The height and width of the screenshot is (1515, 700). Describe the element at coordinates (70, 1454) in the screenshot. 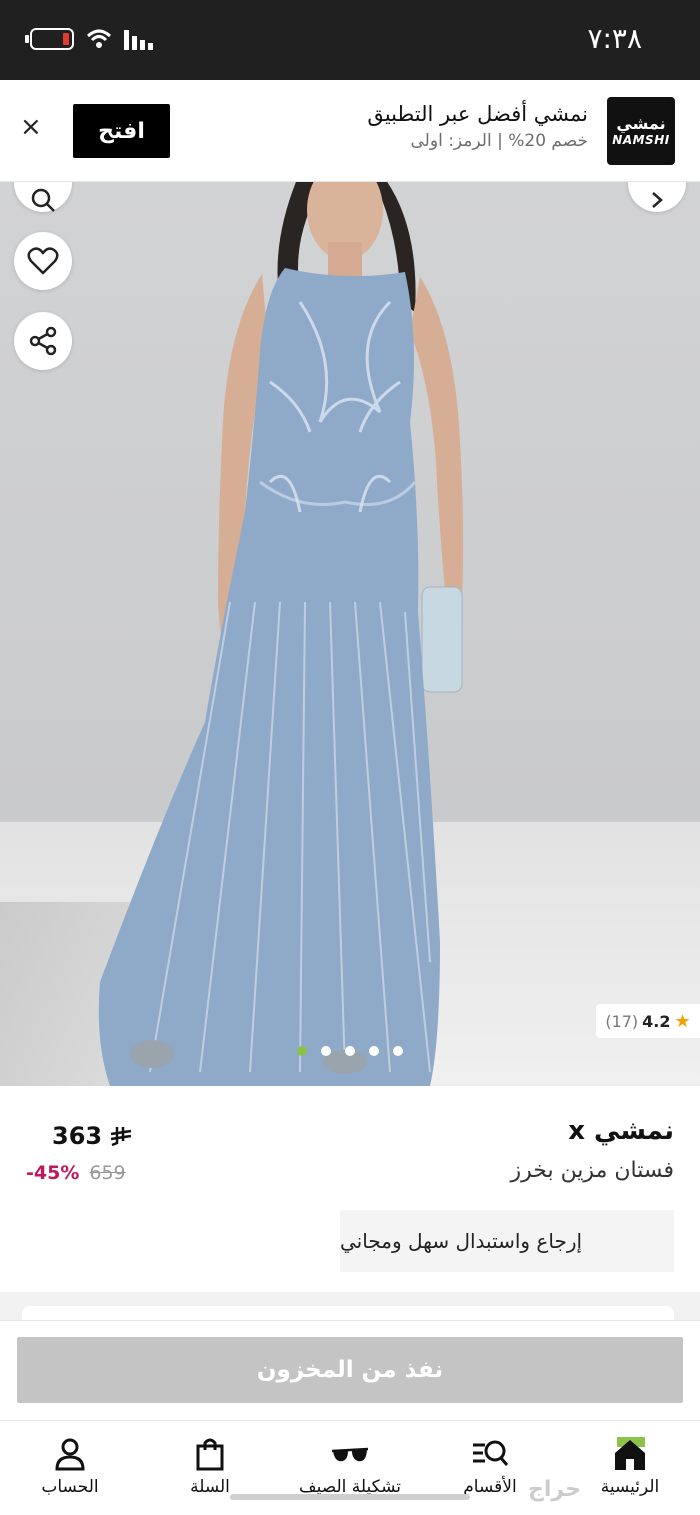

I see `account-icon` at that location.